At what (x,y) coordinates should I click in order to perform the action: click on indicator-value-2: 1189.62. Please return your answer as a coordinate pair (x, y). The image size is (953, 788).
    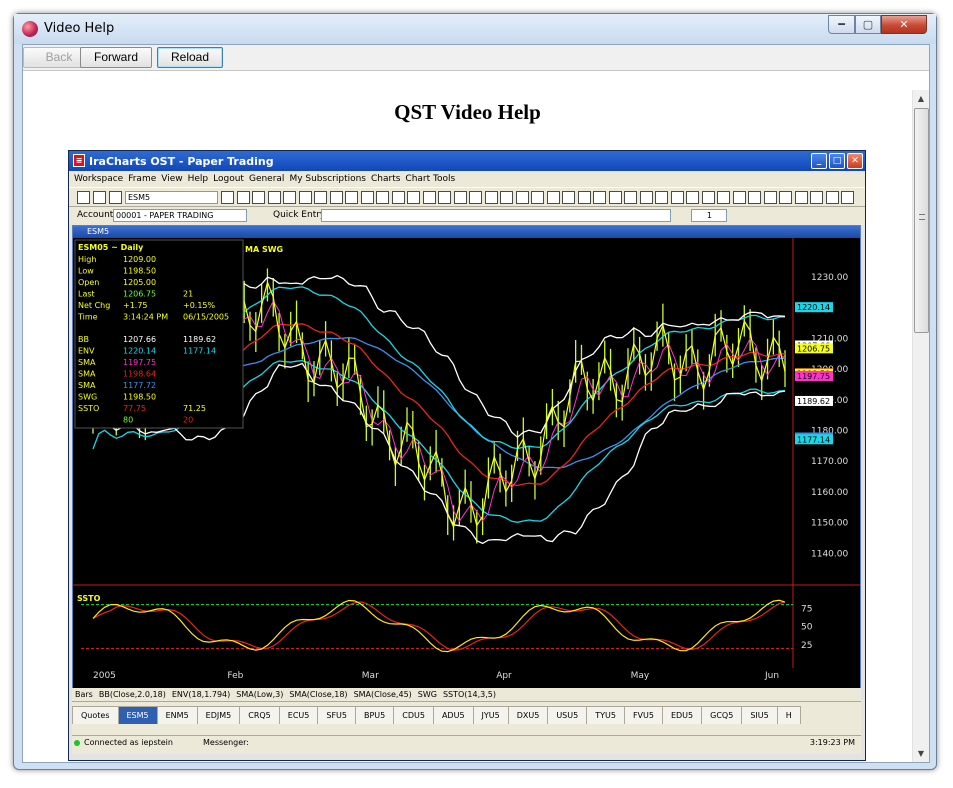
    Looking at the image, I should click on (199, 339).